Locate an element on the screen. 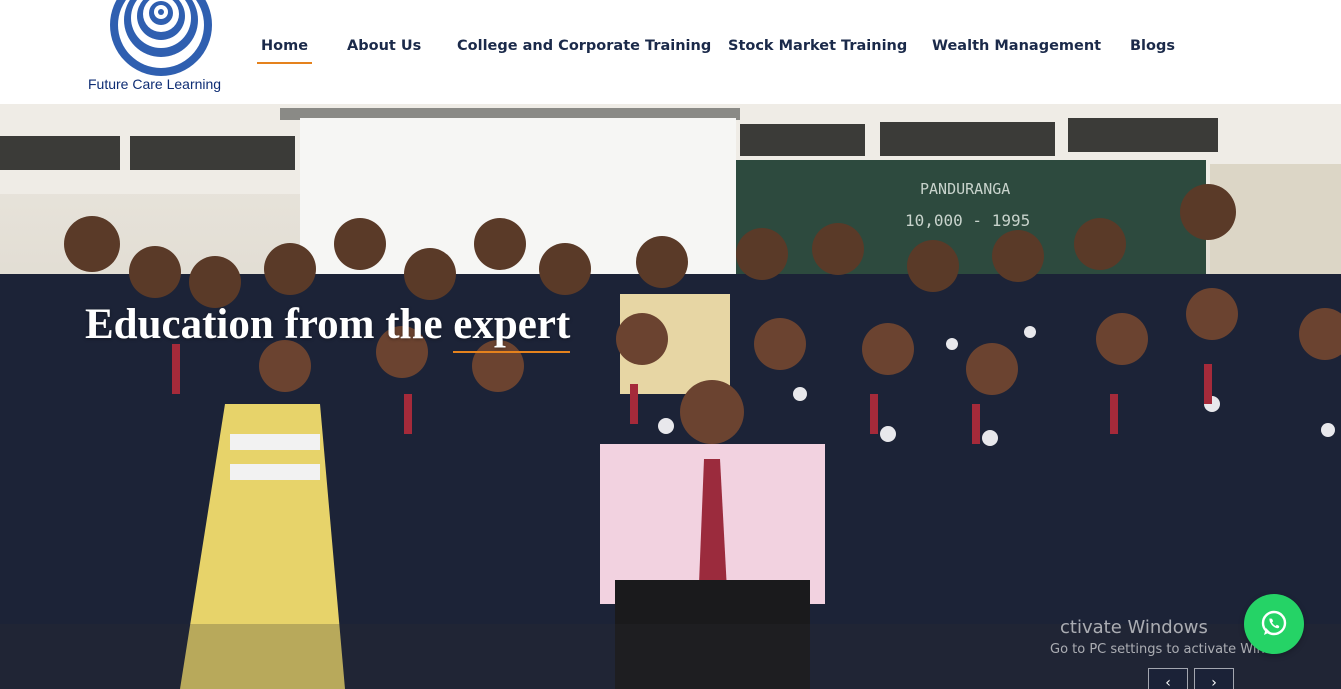  nav-stock-market-training: Stock Market Training is located at coordinates (817, 46).